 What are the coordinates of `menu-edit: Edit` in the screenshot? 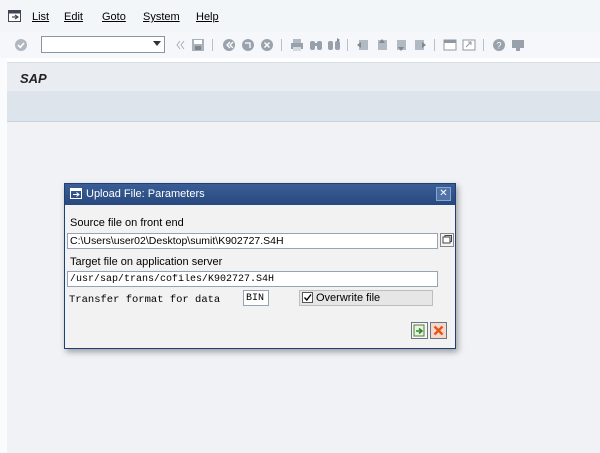 It's located at (73, 17).